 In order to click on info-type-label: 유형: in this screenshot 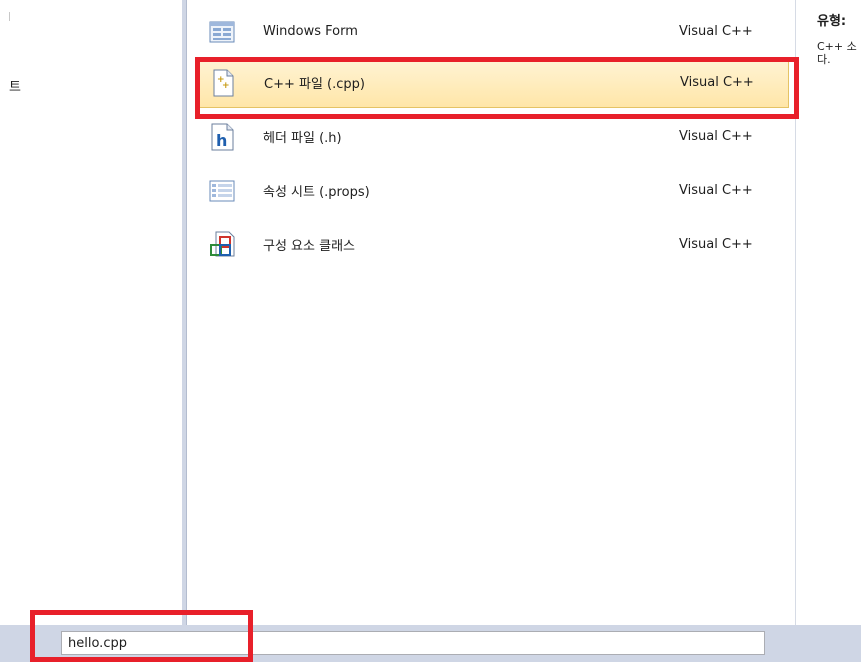, I will do `click(832, 21)`.